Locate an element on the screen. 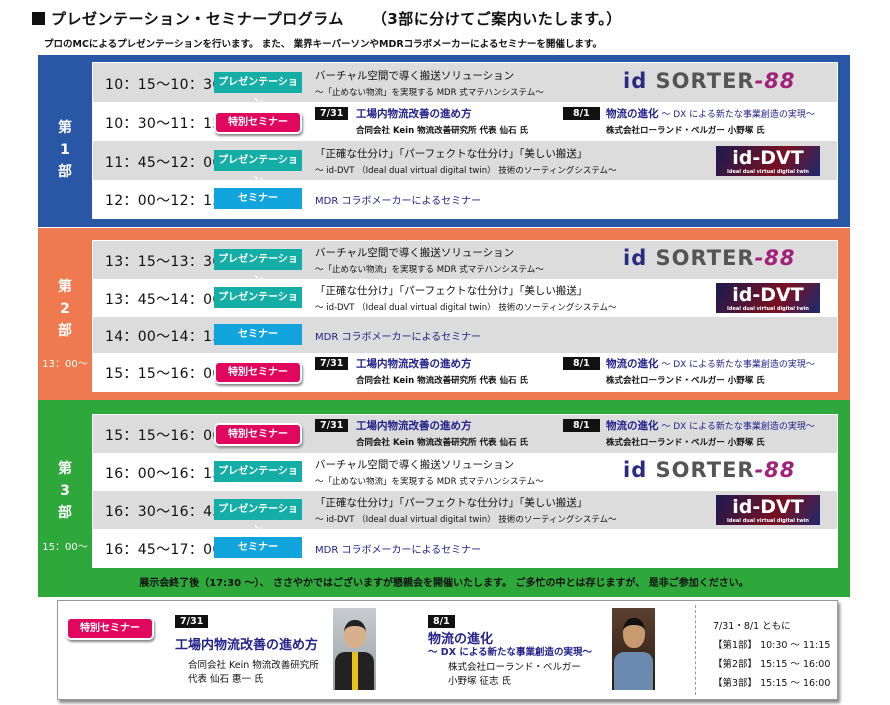  part-label-char: 第 is located at coordinates (65, 287).